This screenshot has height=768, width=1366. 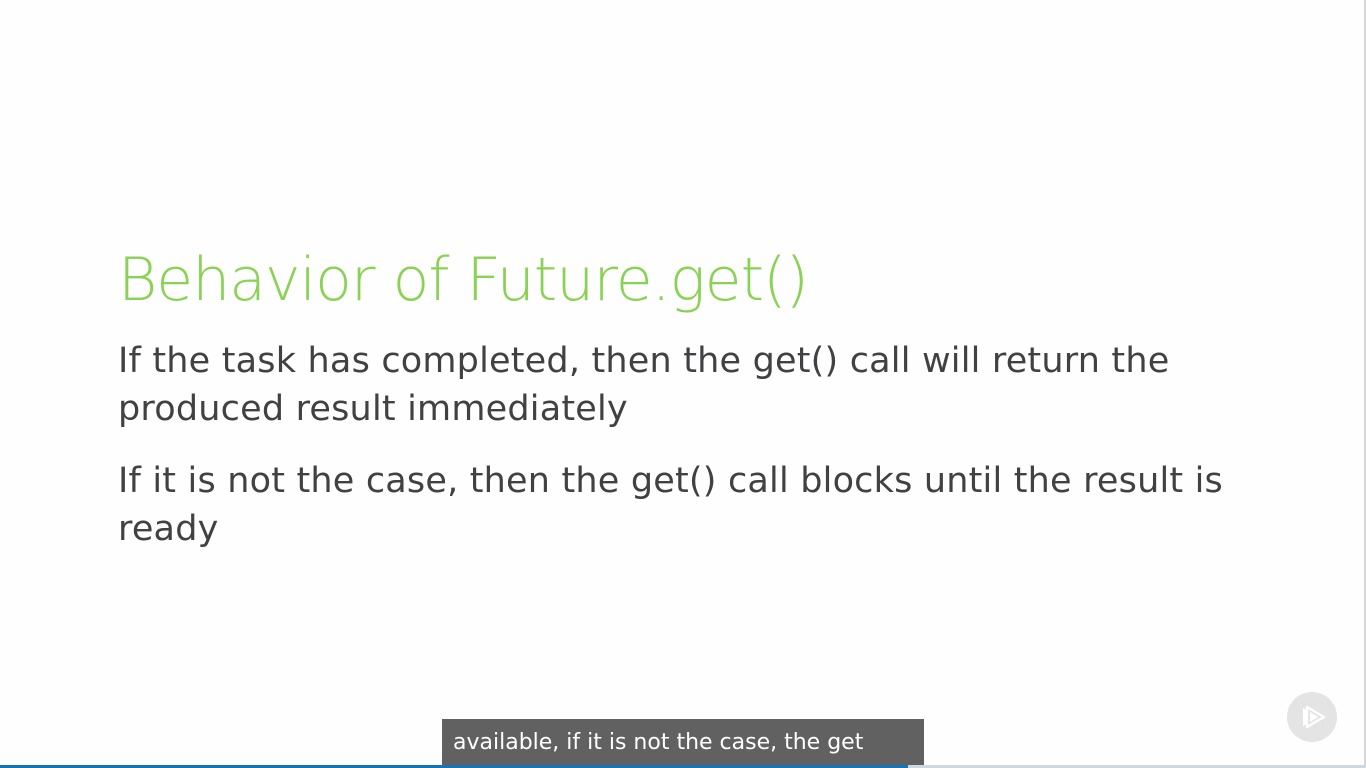 I want to click on pluralsight-play-icon, so click(x=1312, y=717).